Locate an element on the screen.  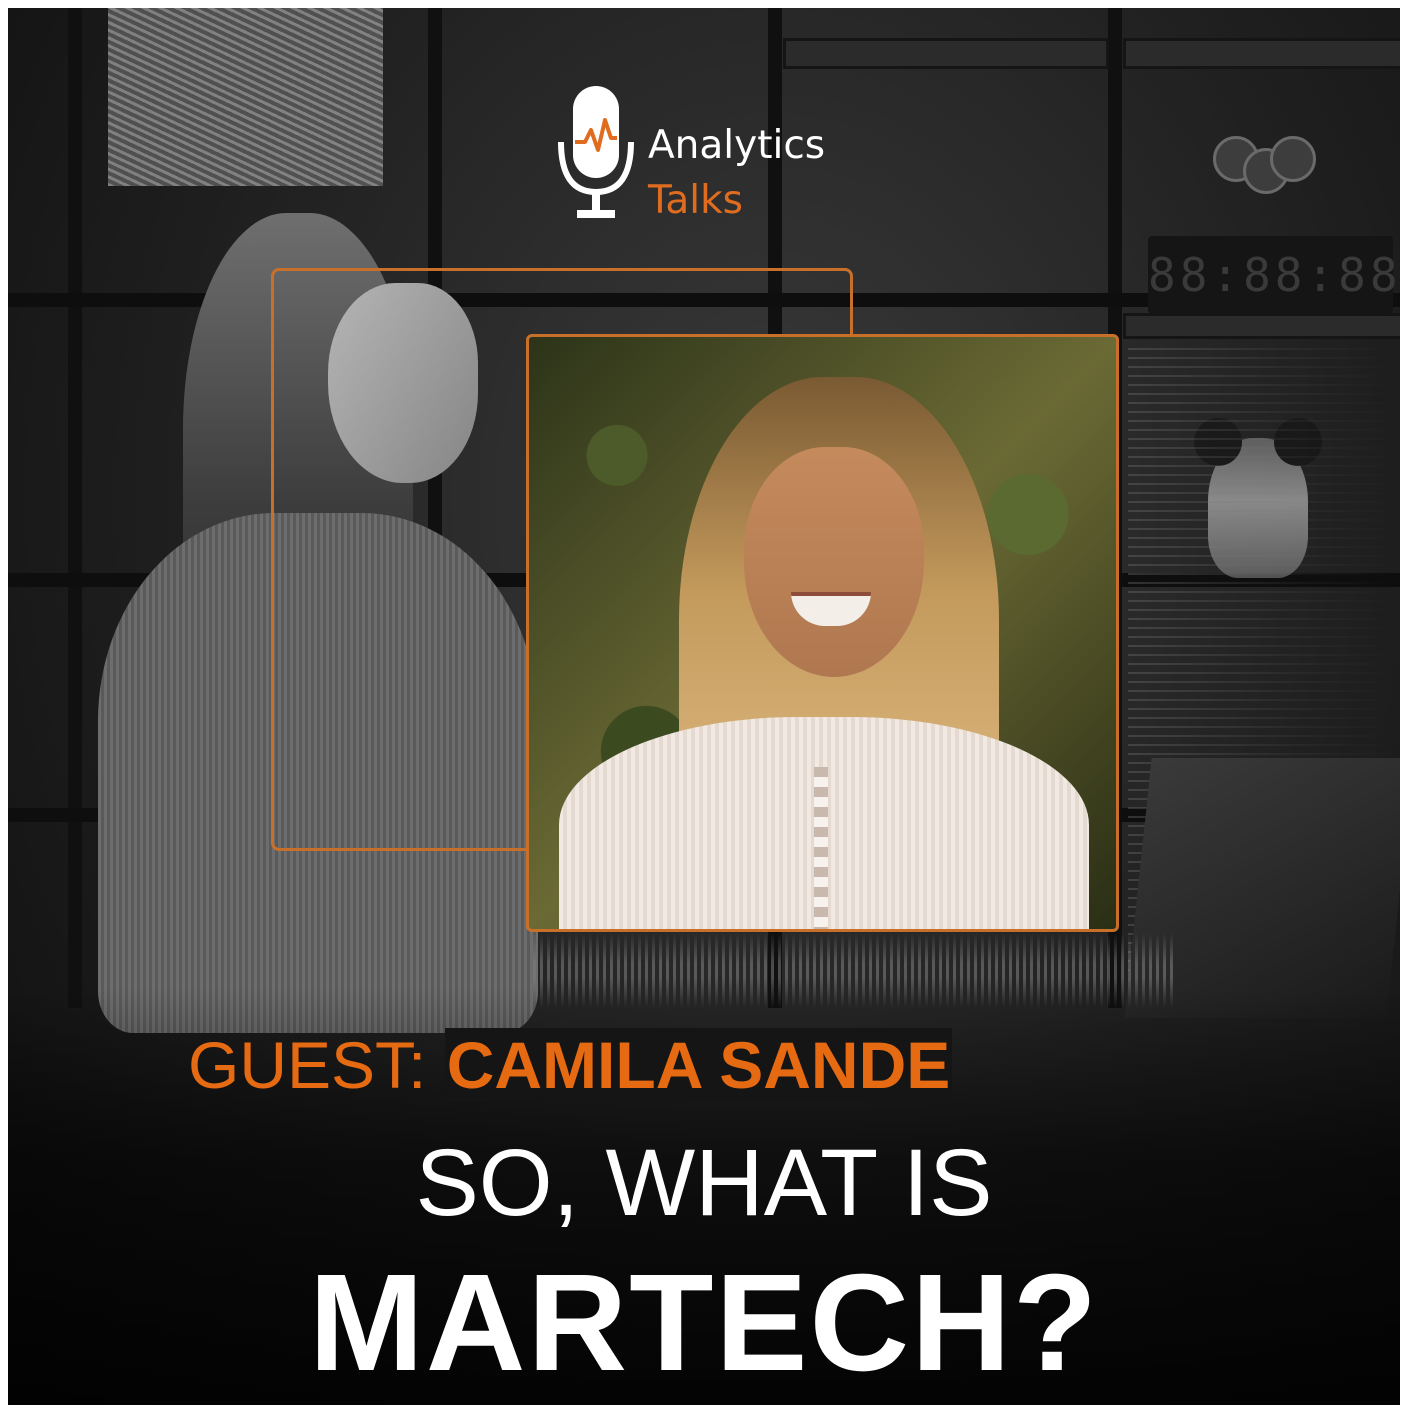
guest-lace is located at coordinates (821, 848).